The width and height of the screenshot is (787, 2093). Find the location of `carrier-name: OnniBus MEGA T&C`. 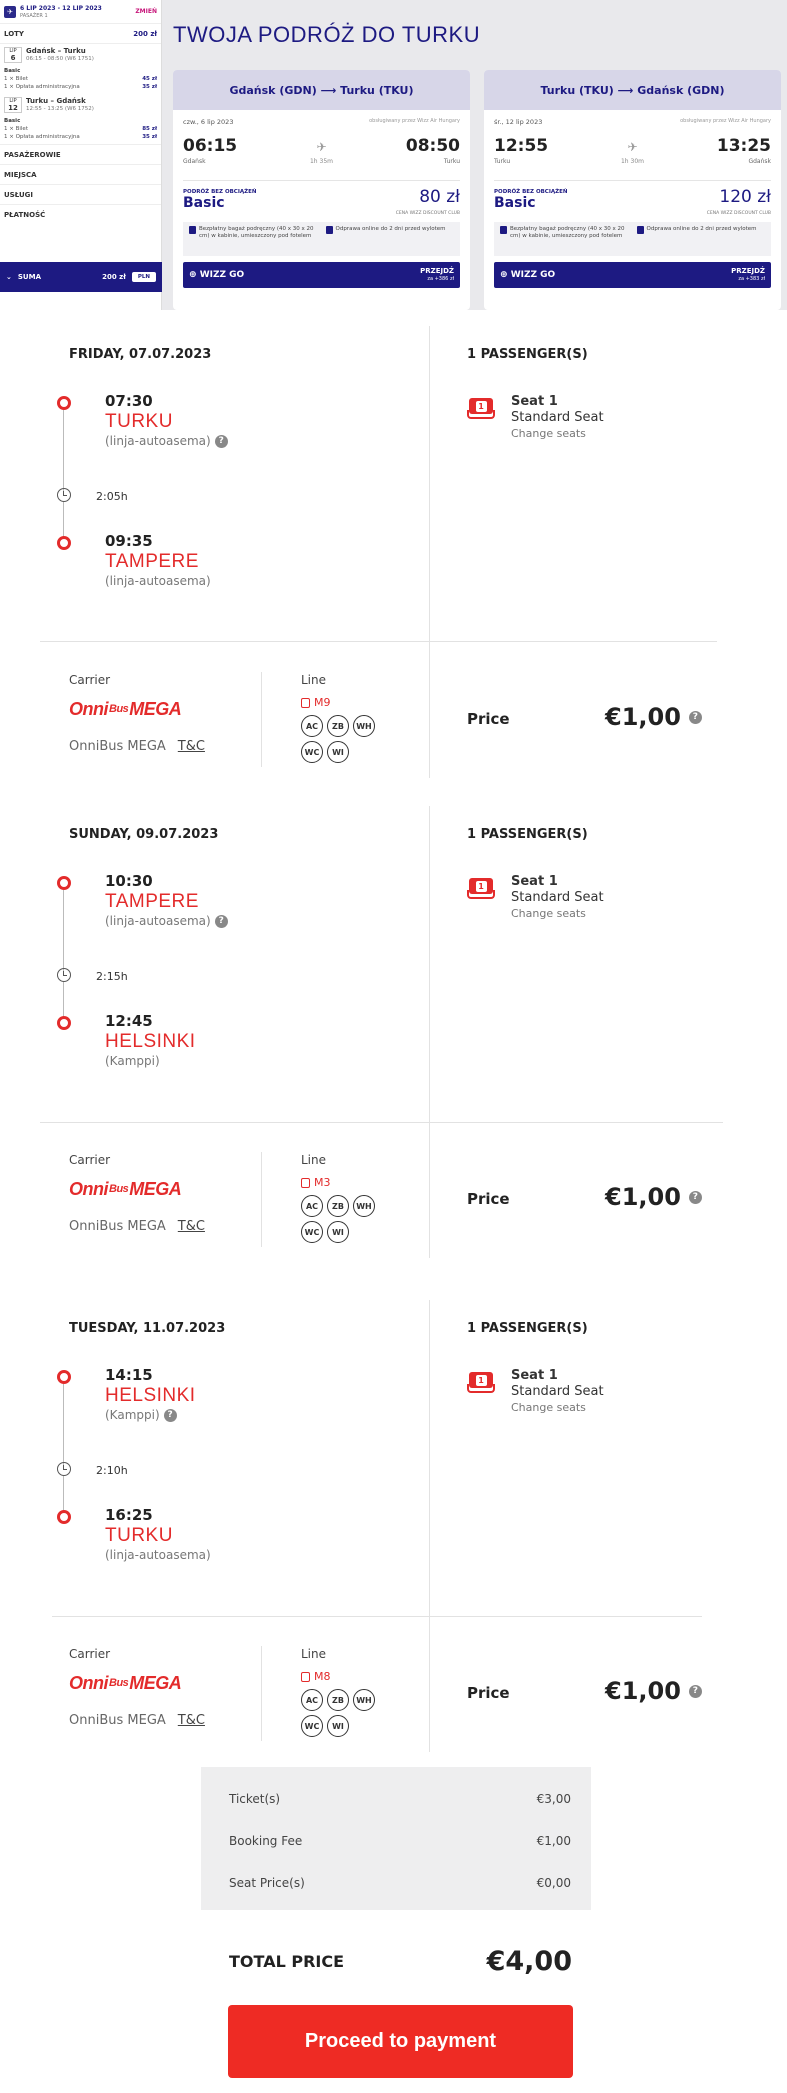

carrier-name: OnniBus MEGA T&C is located at coordinates (137, 746).